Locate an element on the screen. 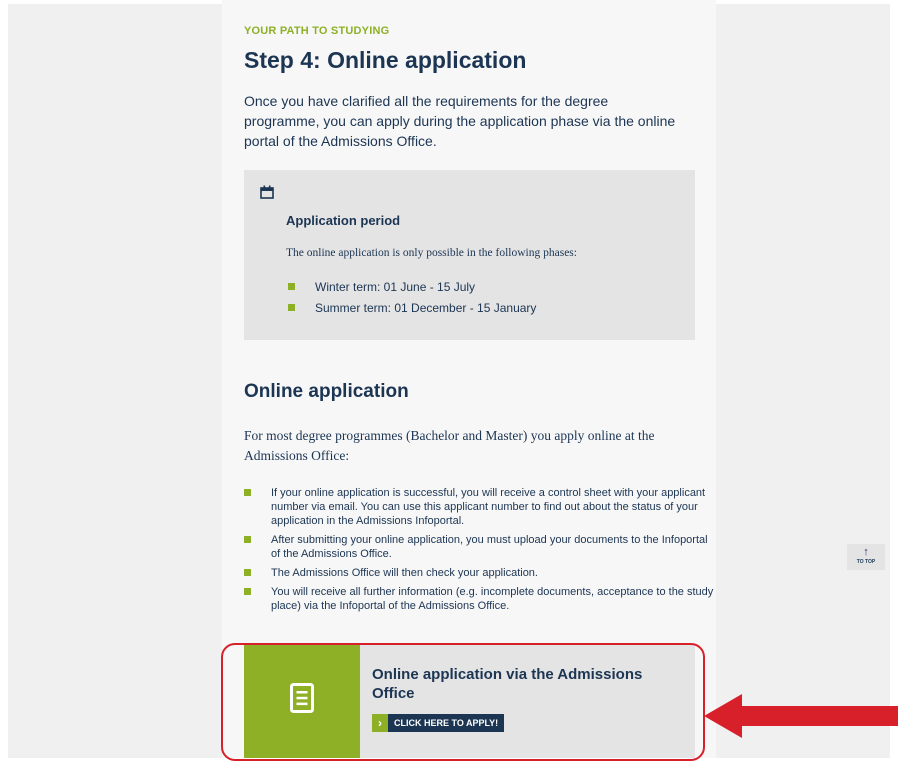 The image size is (898, 761). to-top-label: TO TOP is located at coordinates (866, 562).